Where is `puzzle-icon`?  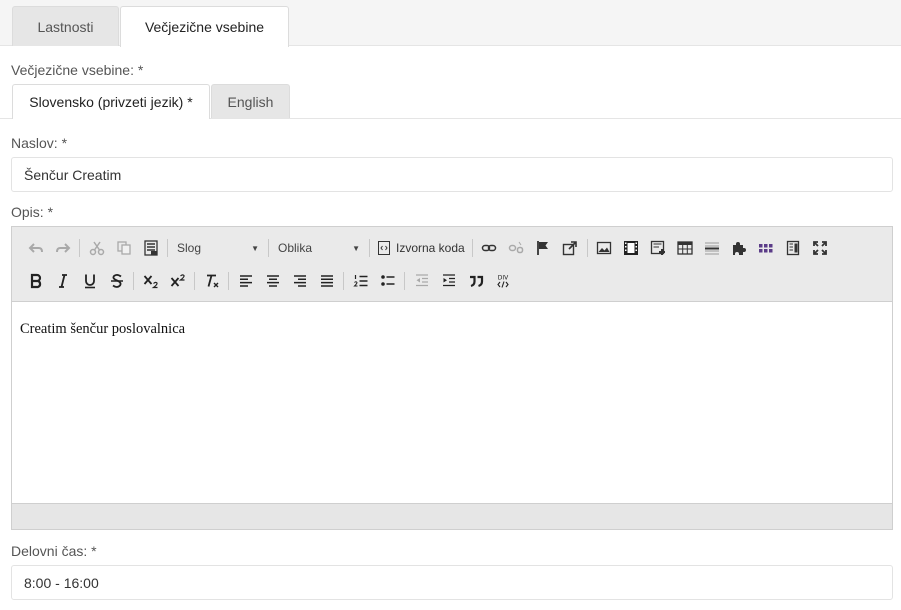 puzzle-icon is located at coordinates (740, 248).